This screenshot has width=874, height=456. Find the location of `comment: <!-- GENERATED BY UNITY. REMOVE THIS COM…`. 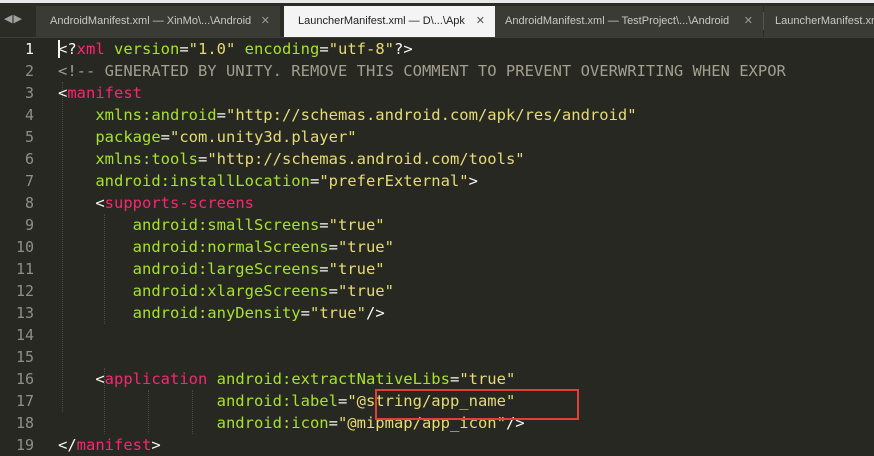

comment: <!-- GENERATED BY UNITY. REMOVE THIS COM… is located at coordinates (422, 71).